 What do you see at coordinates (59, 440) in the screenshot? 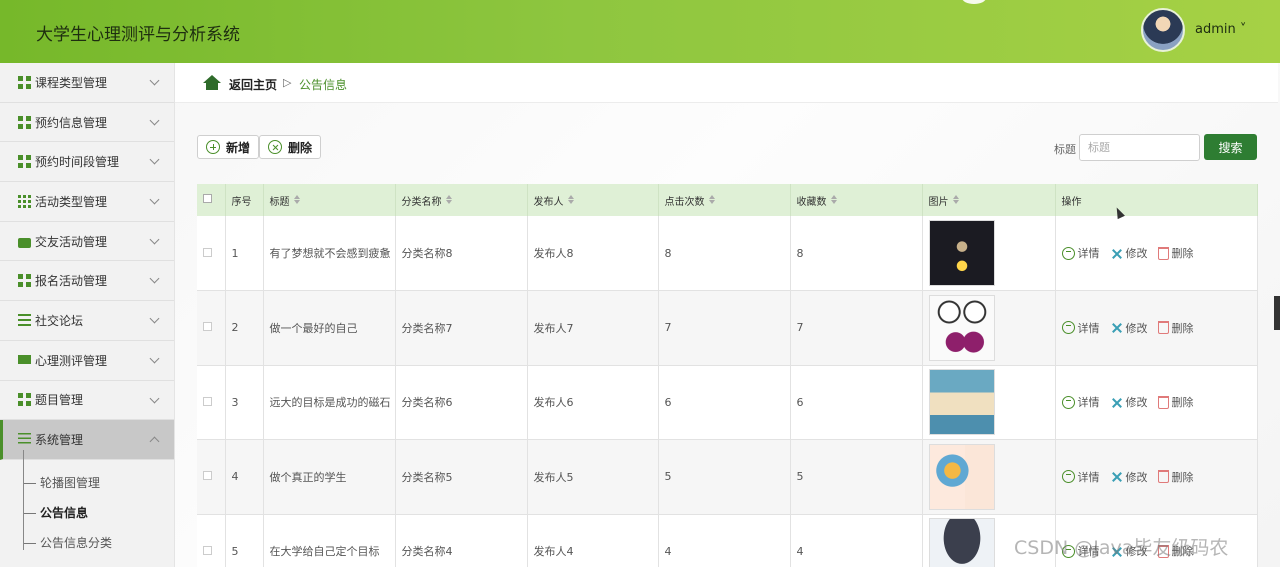
I see `sidebar-item-label: 系统管理` at bounding box center [59, 440].